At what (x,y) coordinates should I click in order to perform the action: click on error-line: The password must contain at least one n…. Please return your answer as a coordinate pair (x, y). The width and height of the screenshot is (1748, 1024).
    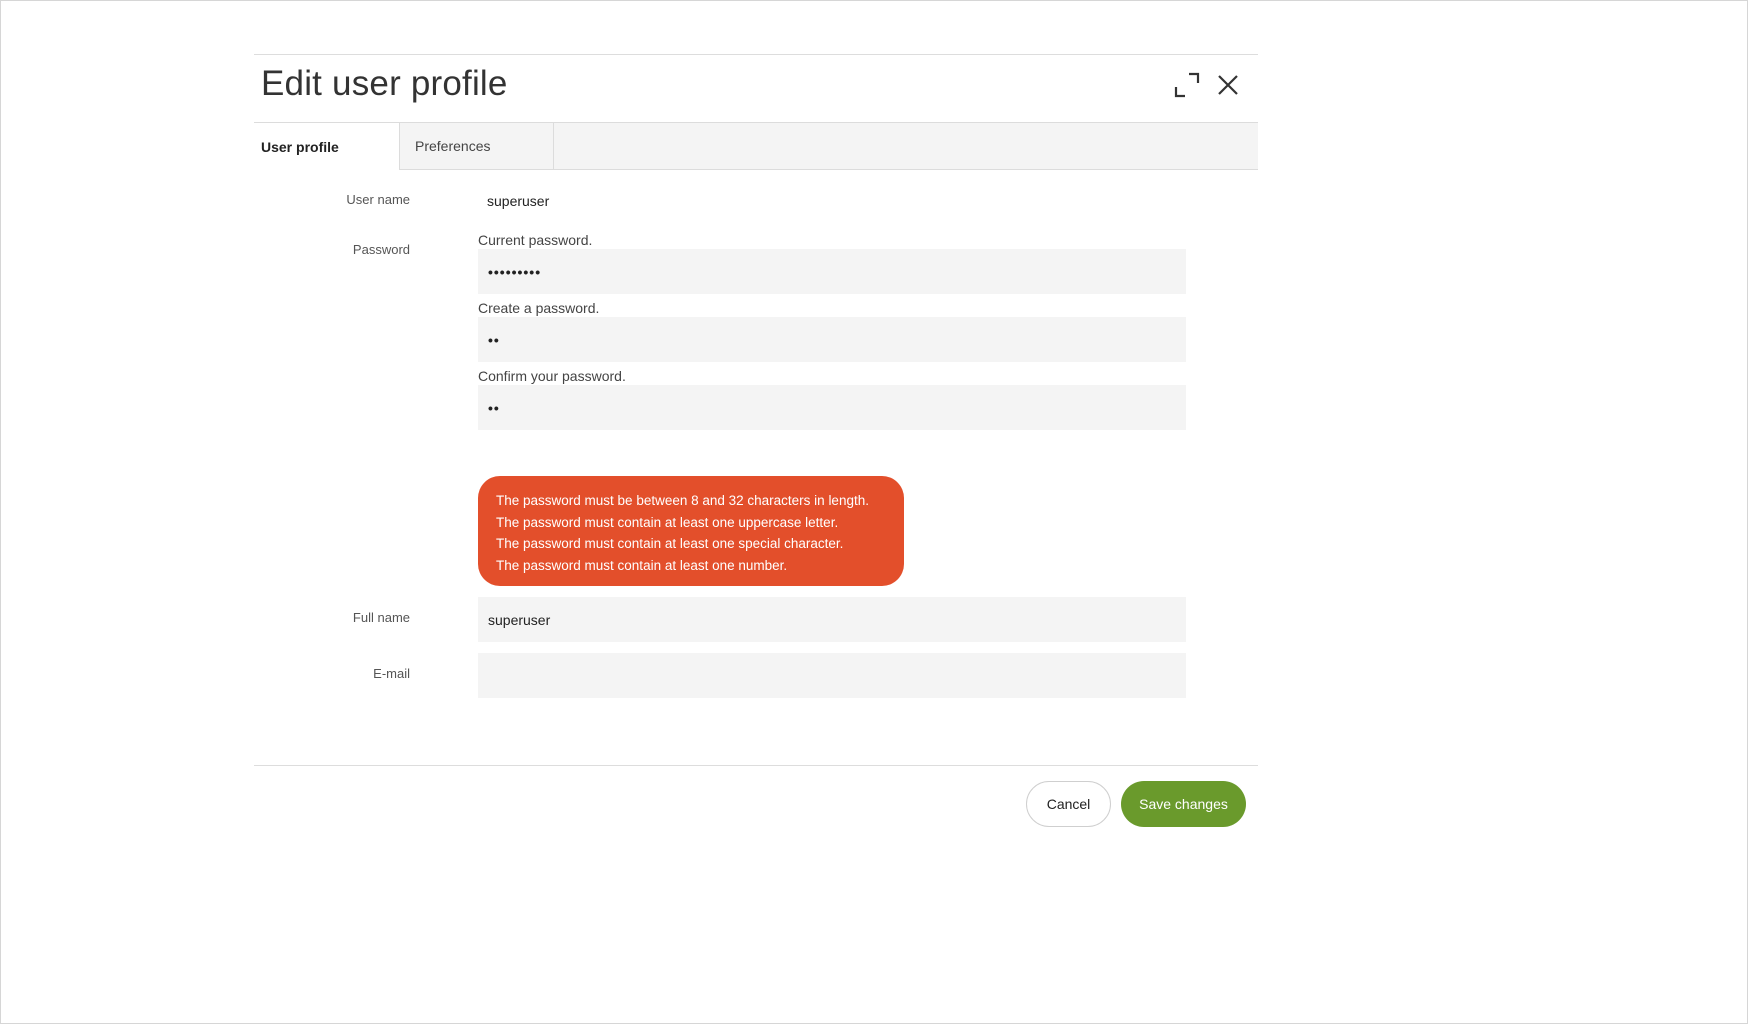
    Looking at the image, I should click on (642, 565).